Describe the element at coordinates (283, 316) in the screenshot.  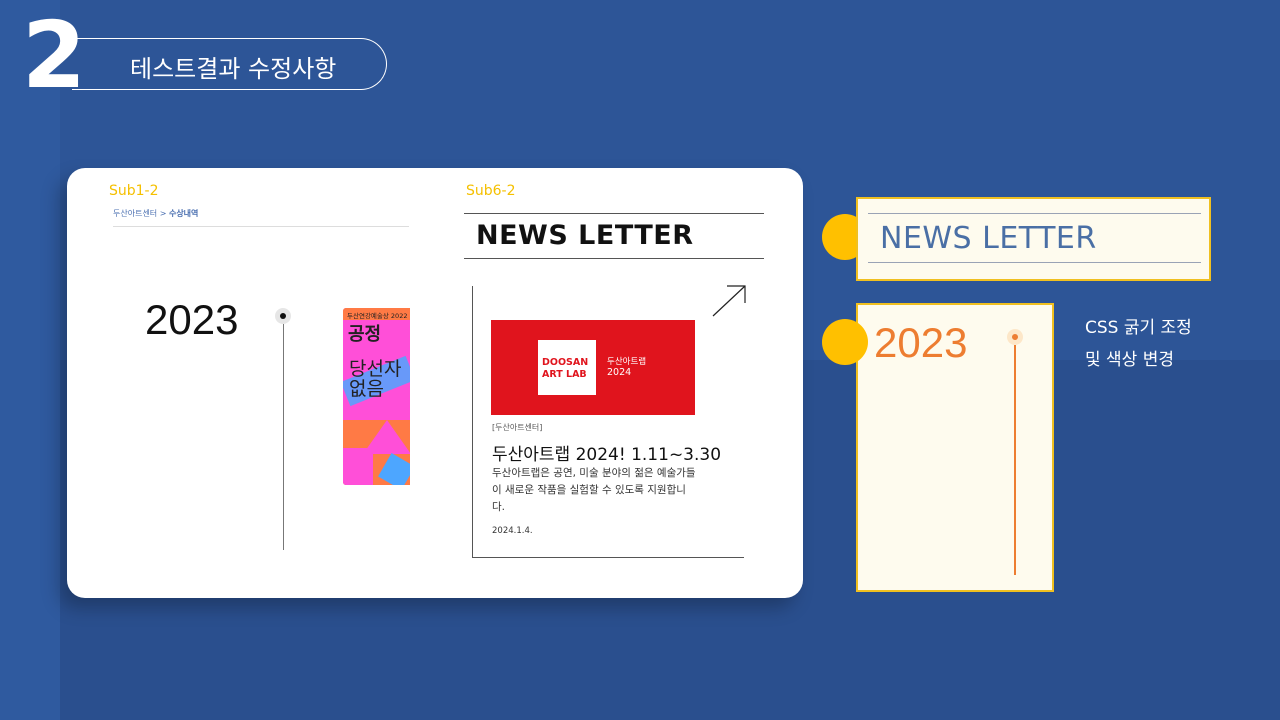
I see `timeline-dot` at that location.